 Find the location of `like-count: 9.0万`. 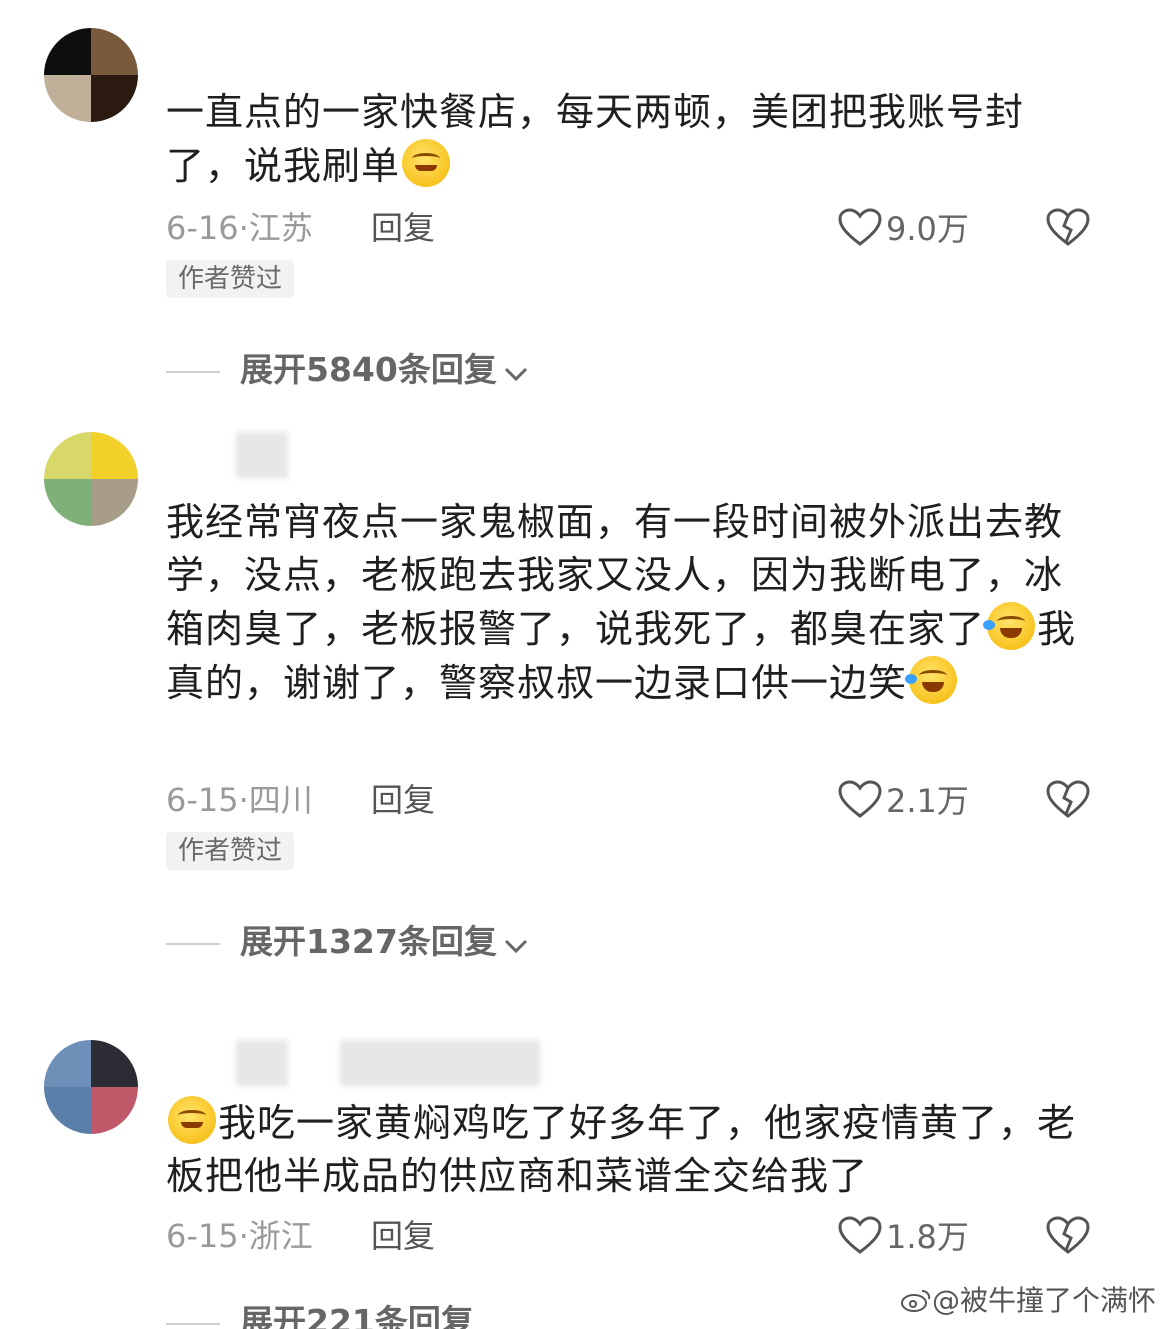

like-count: 9.0万 is located at coordinates (927, 229).